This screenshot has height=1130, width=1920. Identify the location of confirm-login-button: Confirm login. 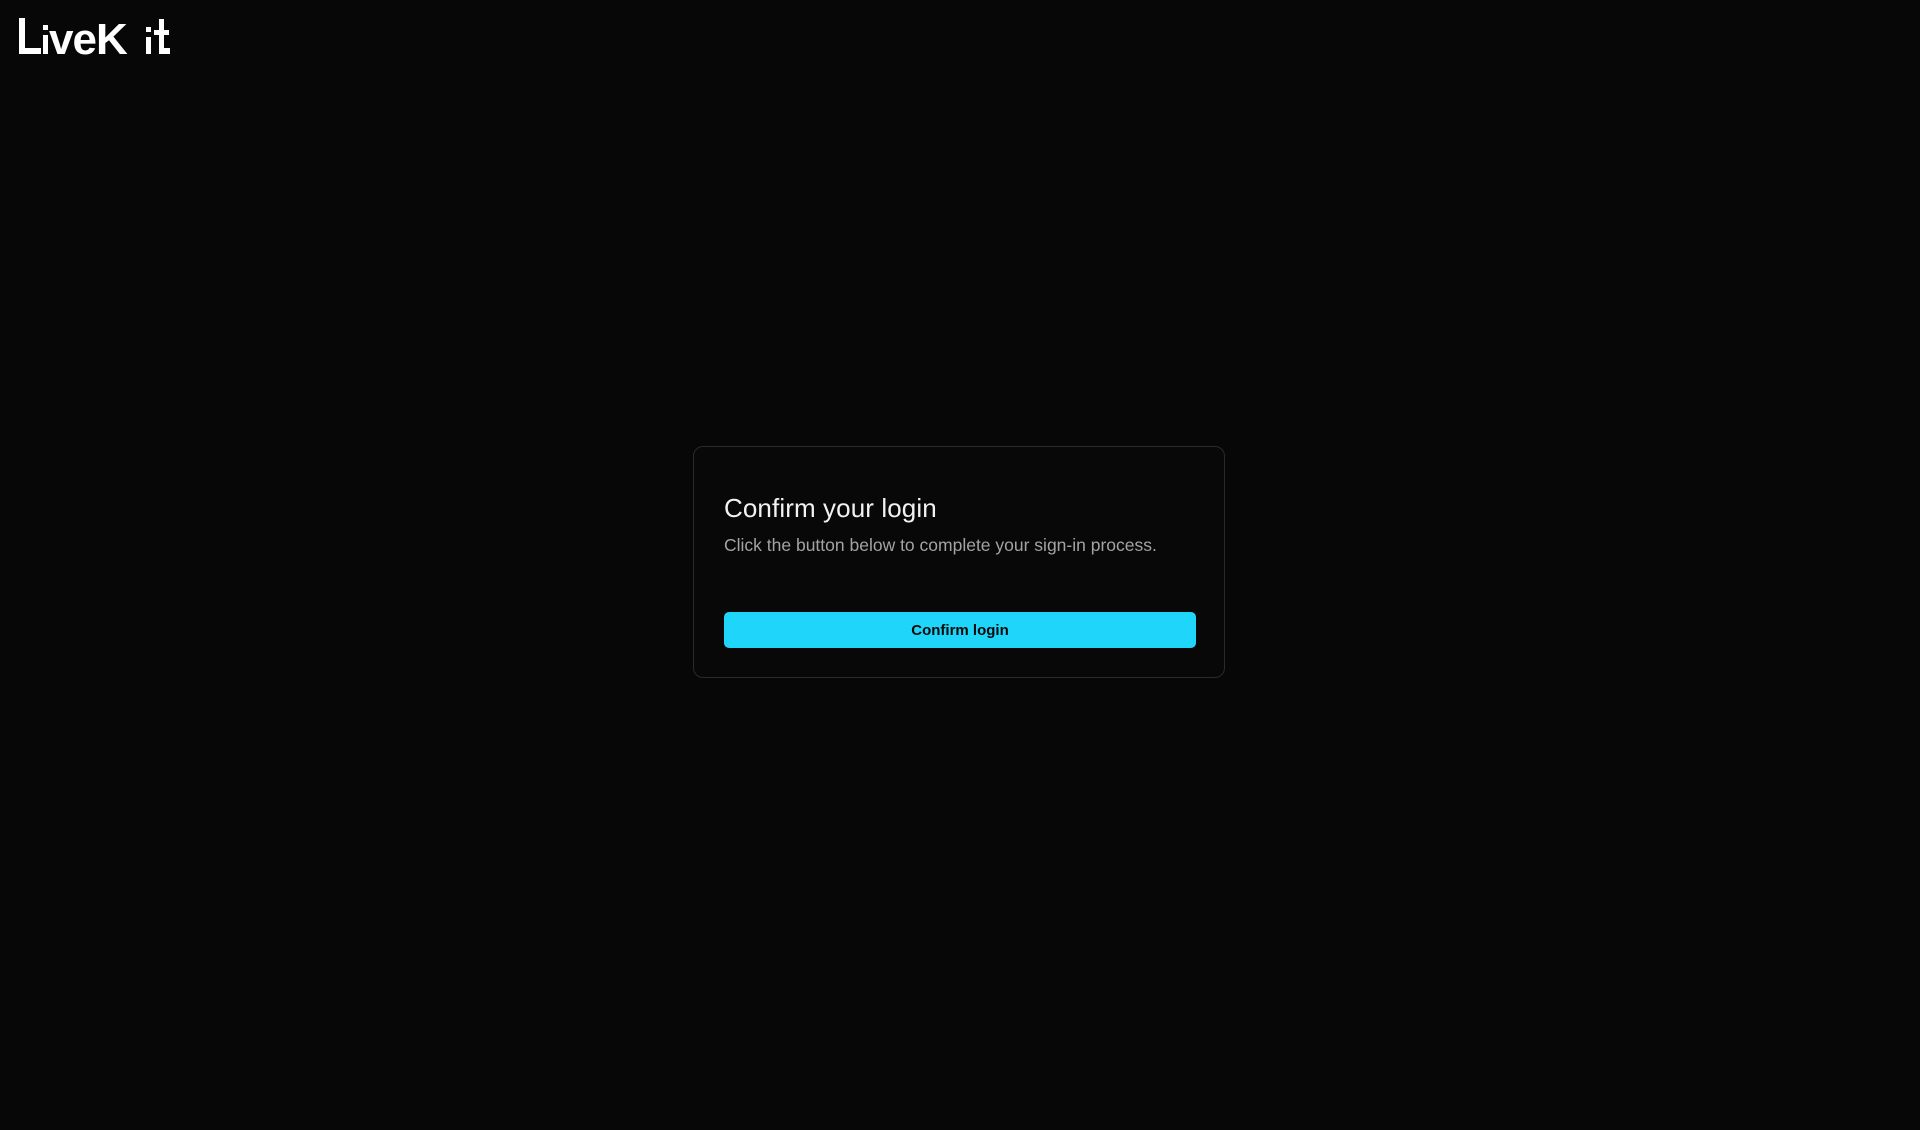
(960, 630).